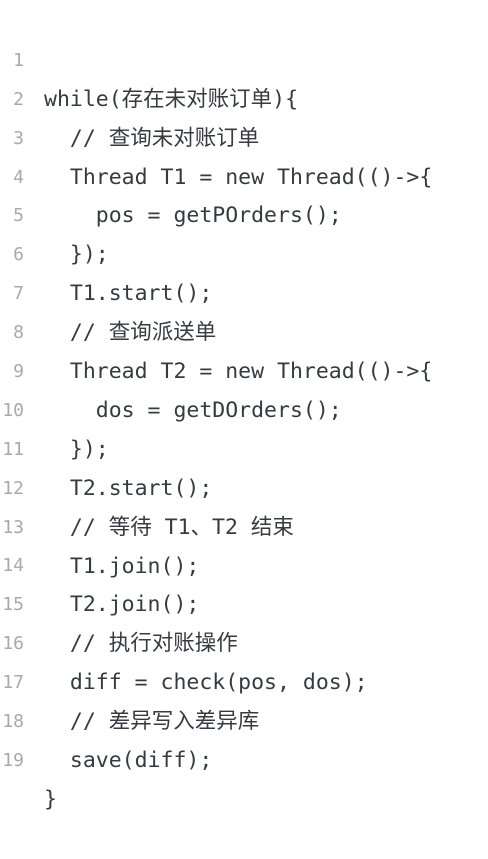  What do you see at coordinates (50, 800) in the screenshot?
I see `line-text: }` at bounding box center [50, 800].